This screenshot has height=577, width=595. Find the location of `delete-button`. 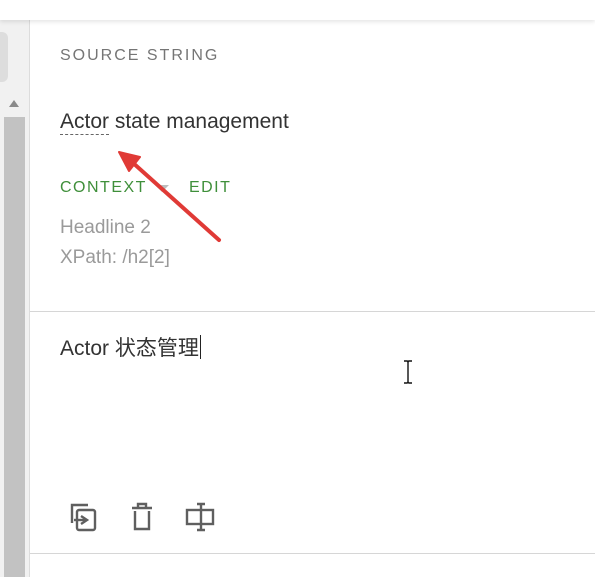

delete-button is located at coordinates (142, 517).